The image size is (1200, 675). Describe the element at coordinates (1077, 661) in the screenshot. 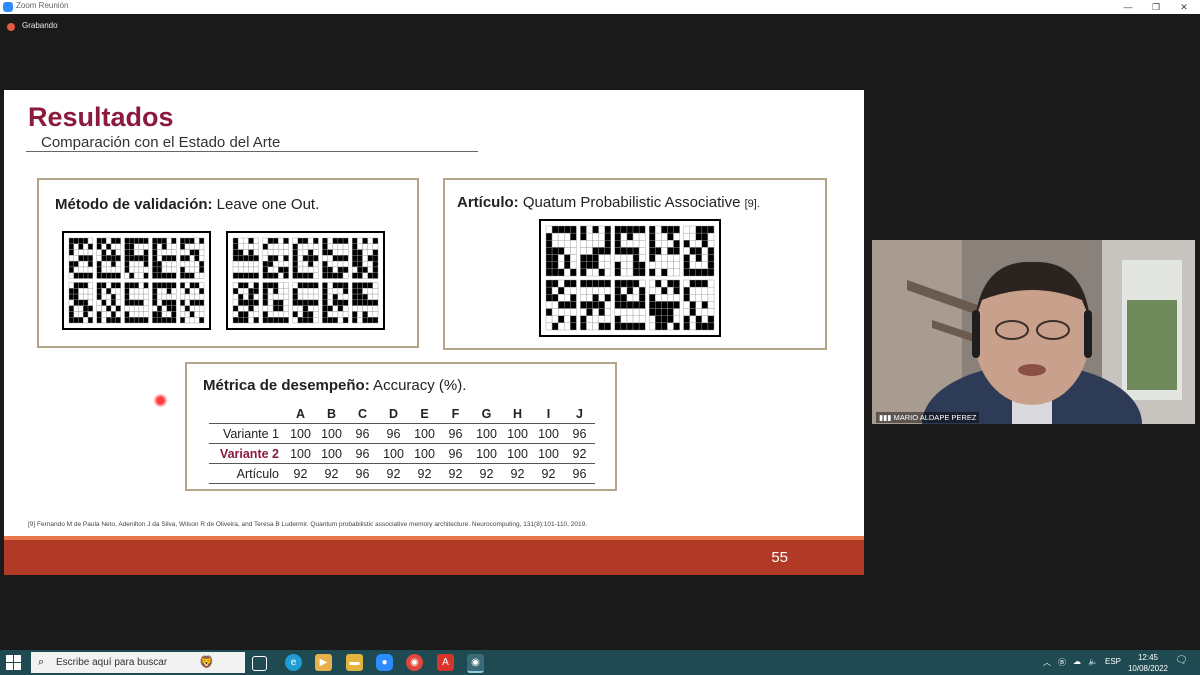

I see `network-icon: ☁` at that location.